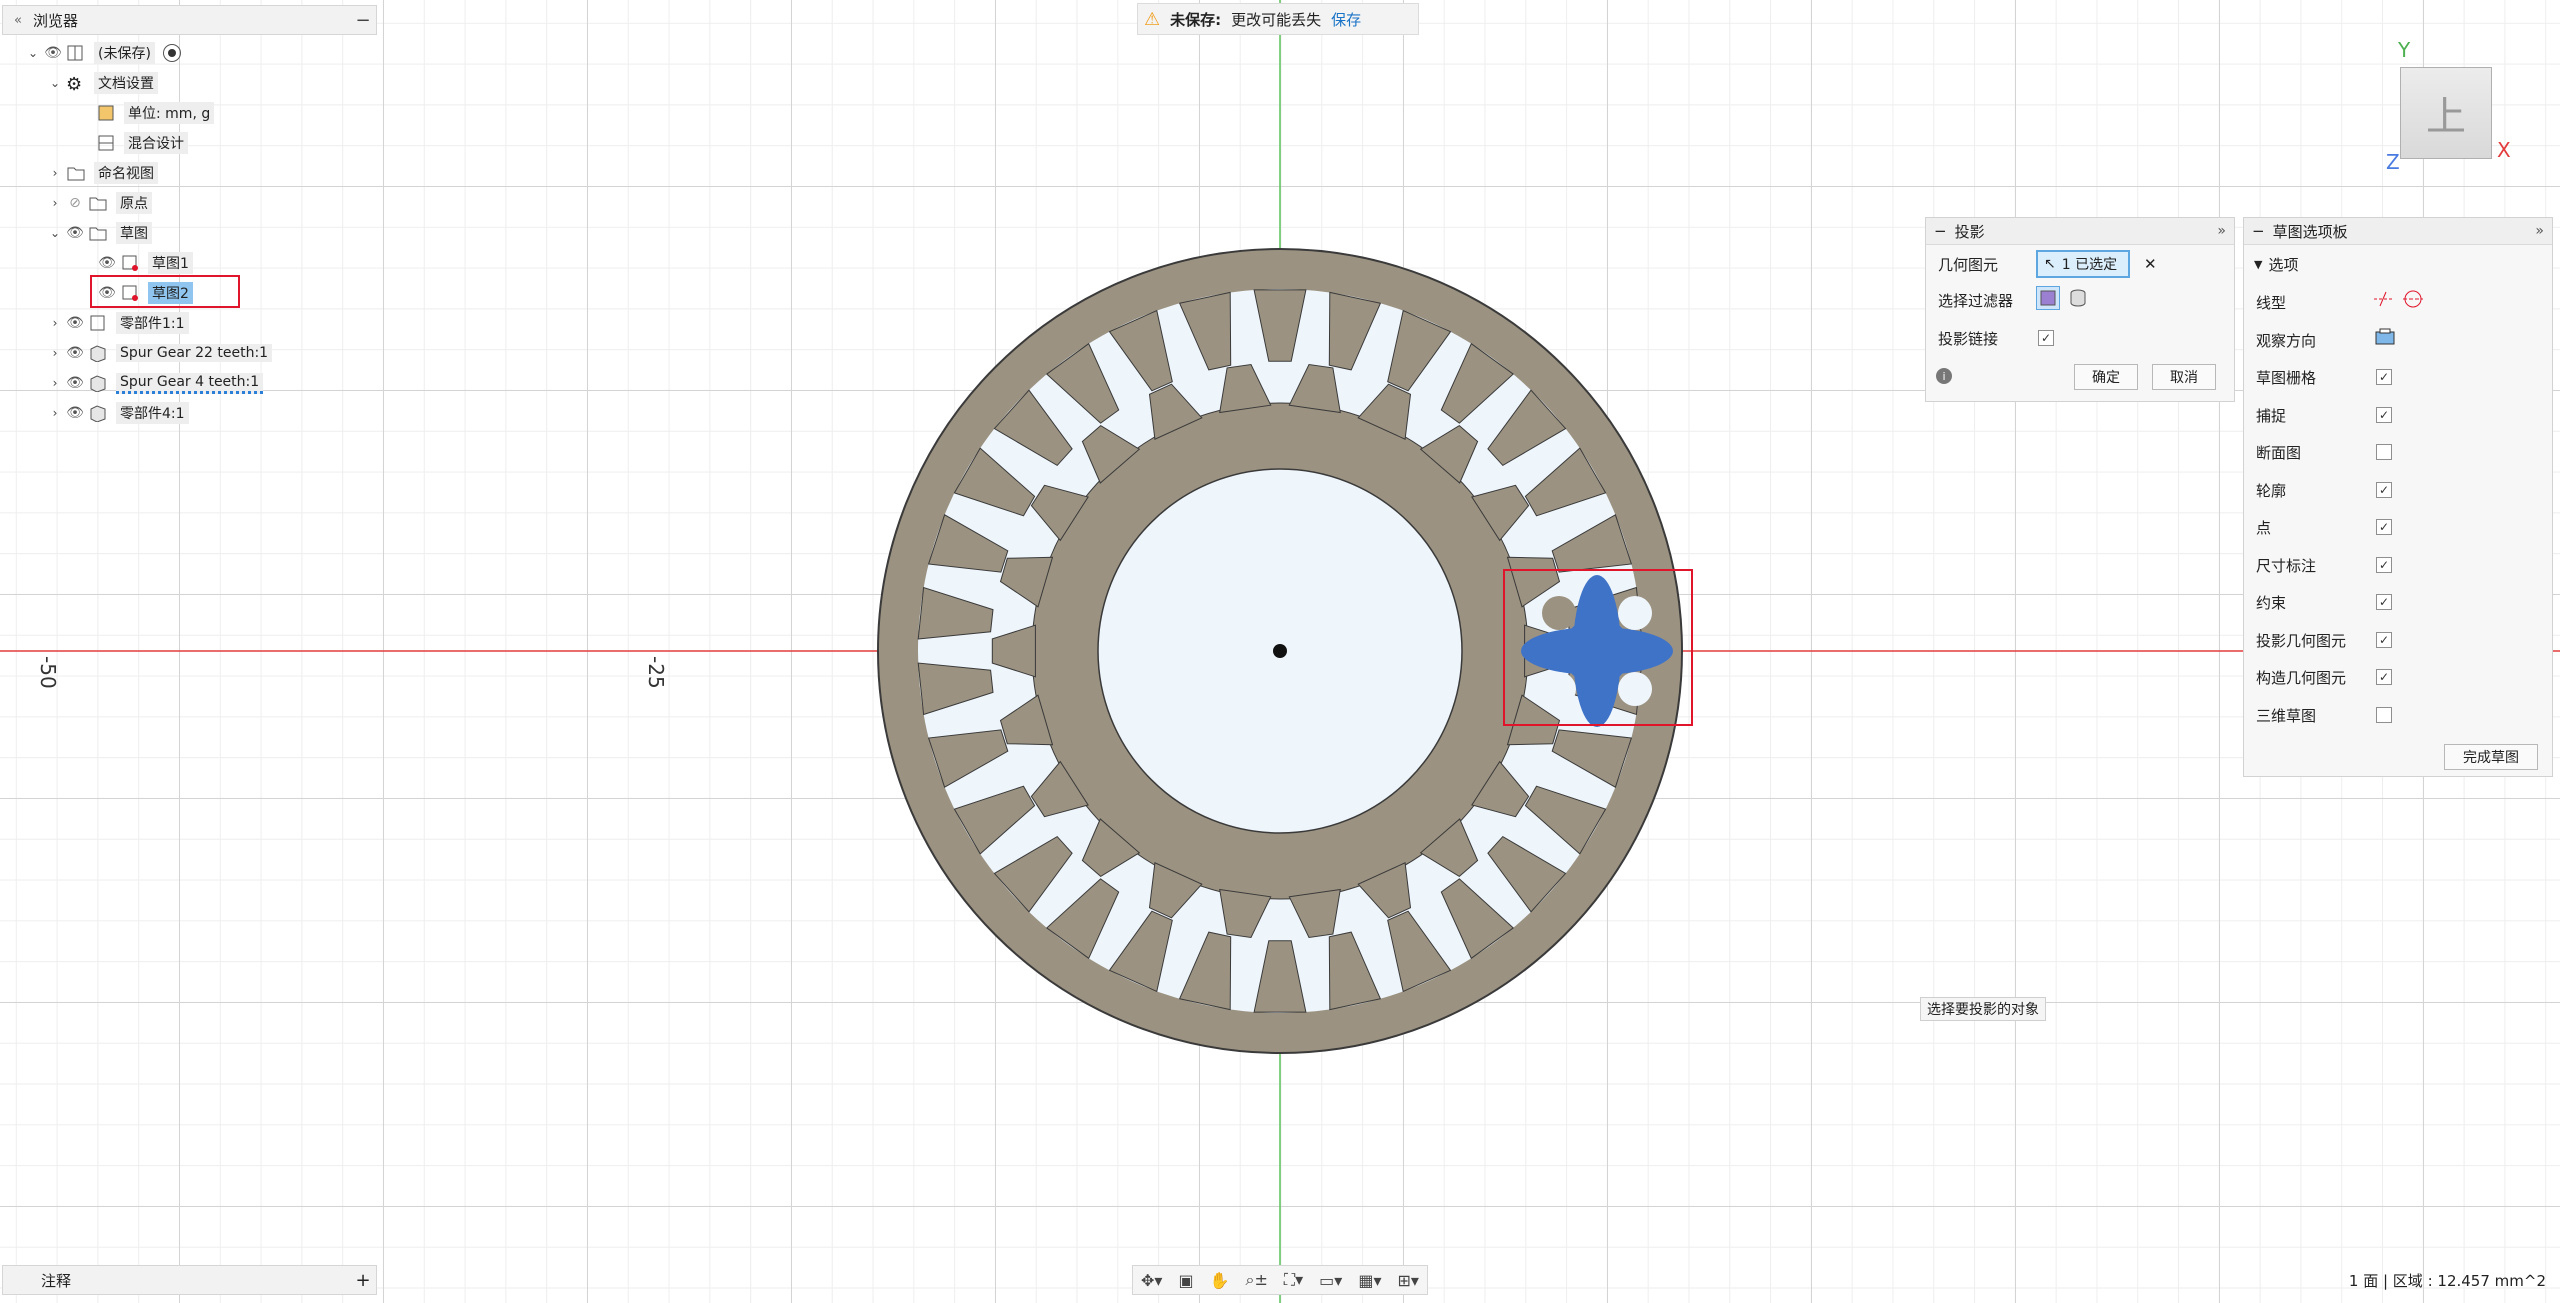  What do you see at coordinates (171, 53) in the screenshot?
I see `activate-radio-icon` at bounding box center [171, 53].